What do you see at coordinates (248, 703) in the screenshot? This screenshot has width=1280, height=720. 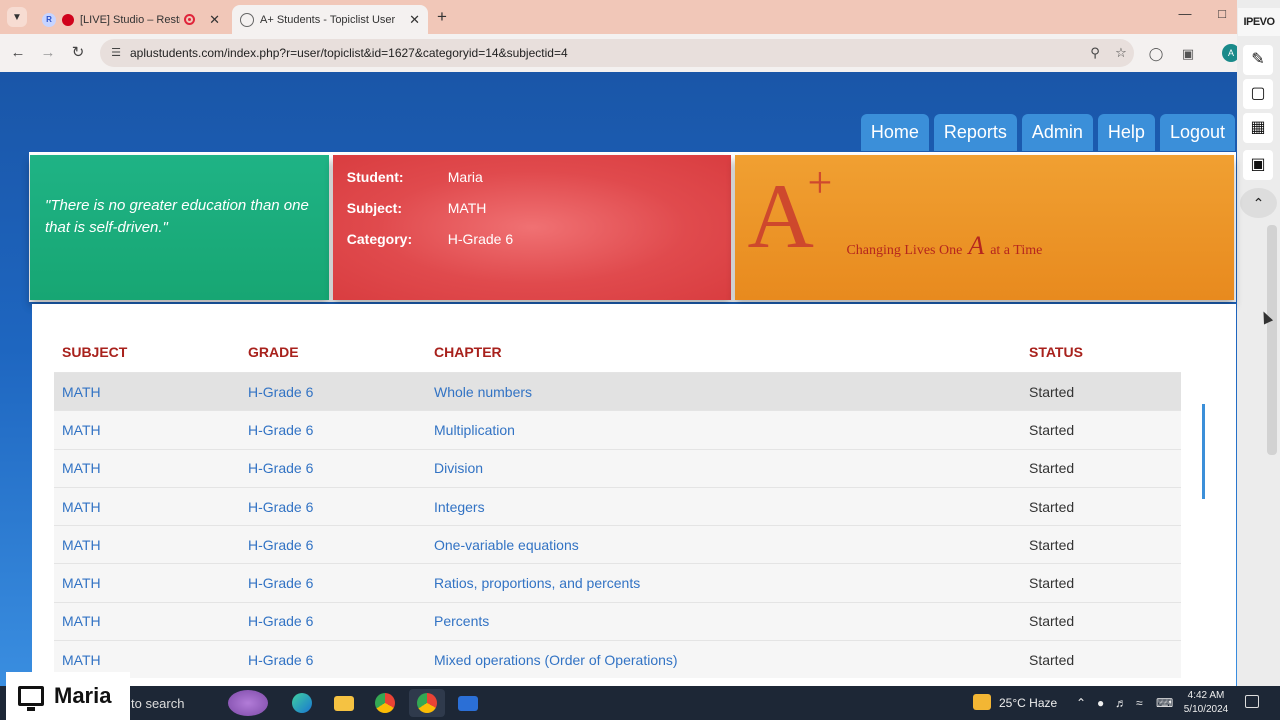 I see `search-highlight-icon` at bounding box center [248, 703].